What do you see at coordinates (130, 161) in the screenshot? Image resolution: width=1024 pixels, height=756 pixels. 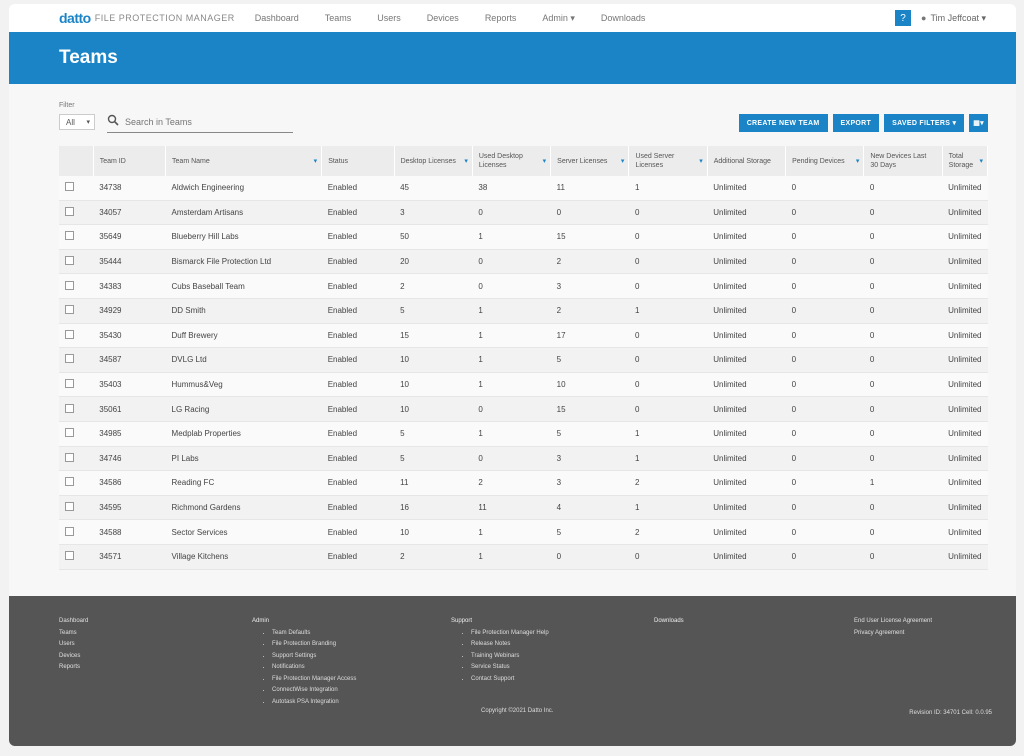 I see `header-team-id: Team ID` at bounding box center [130, 161].